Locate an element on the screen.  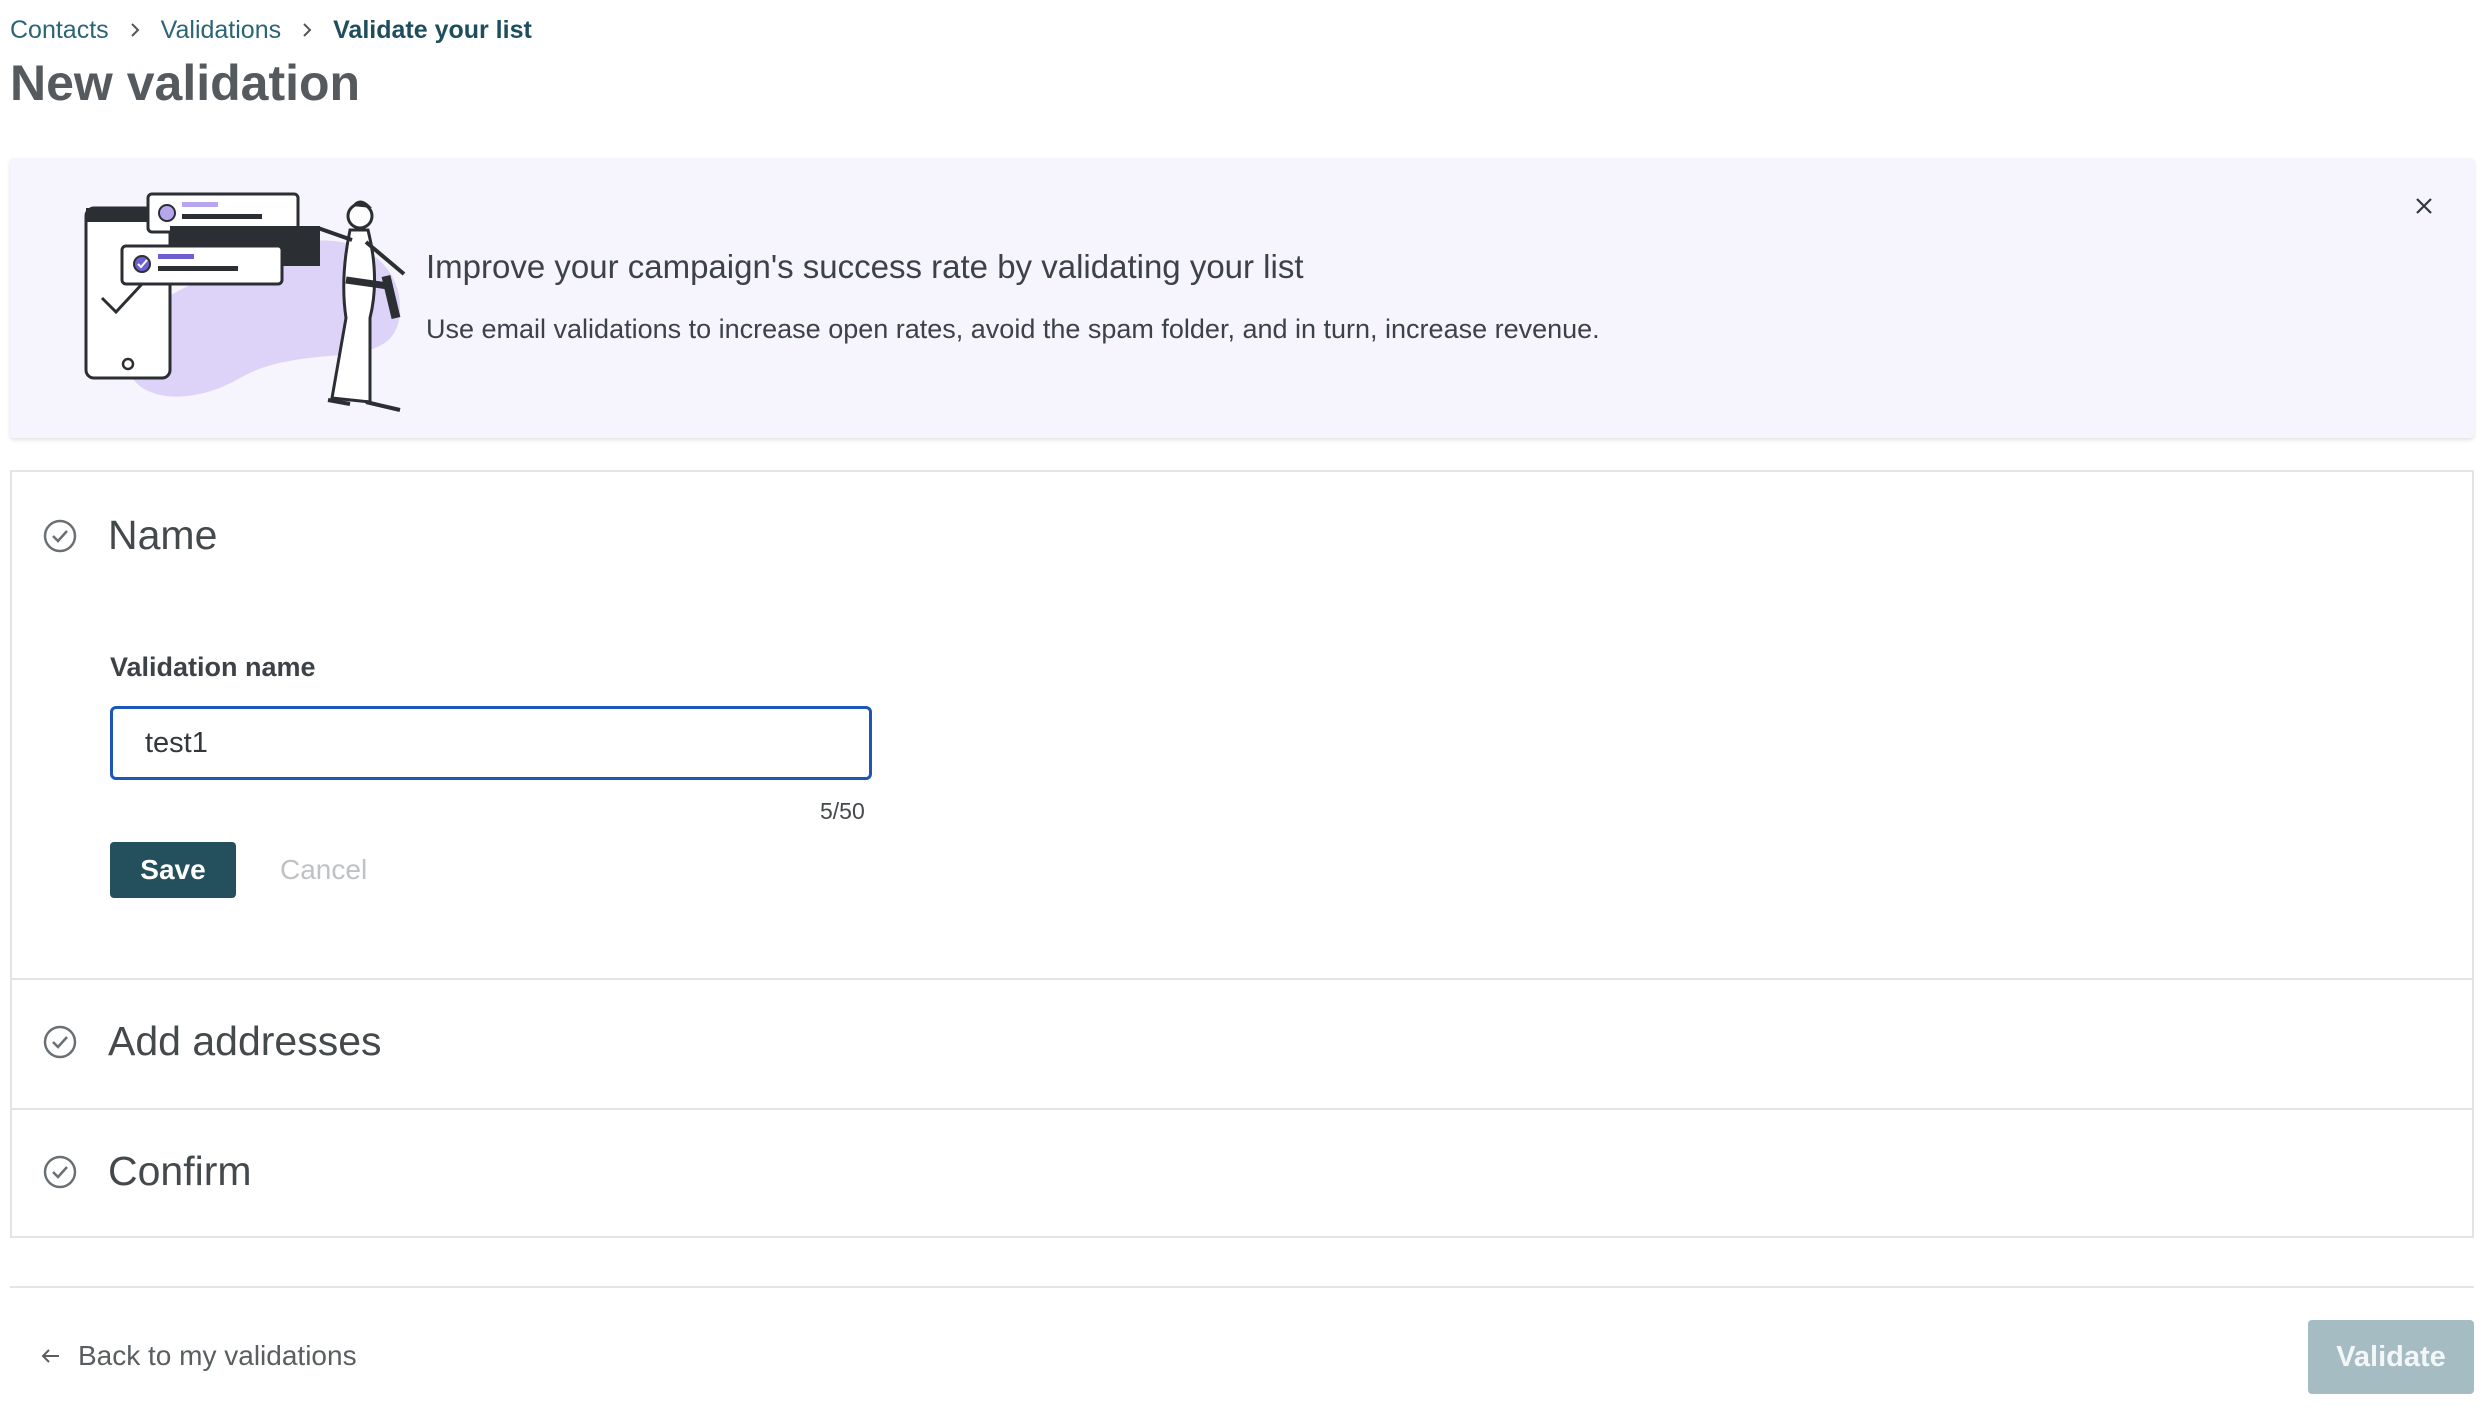
breadcrumb-validations: Validations is located at coordinates (221, 30).